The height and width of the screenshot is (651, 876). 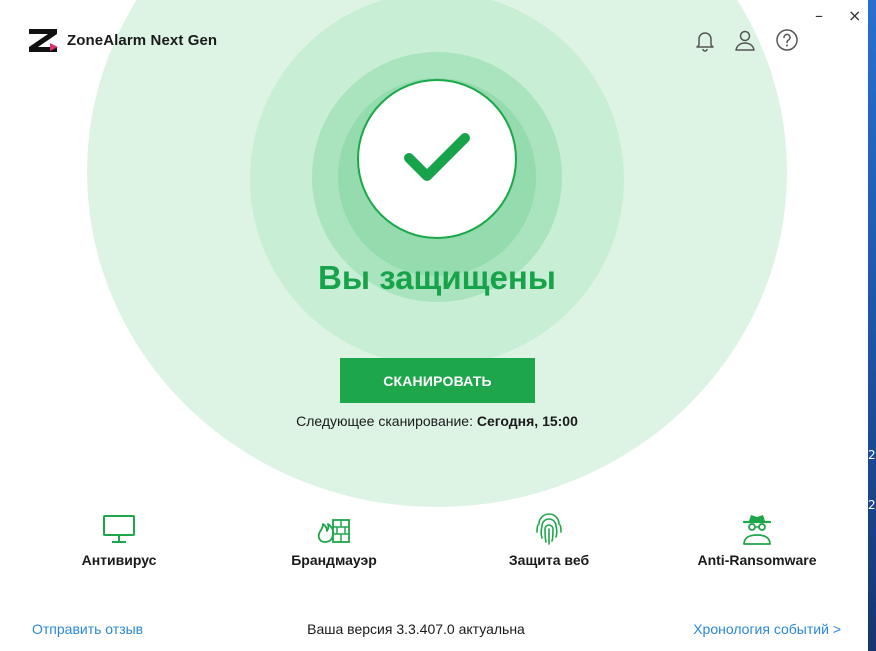 What do you see at coordinates (819, 16) in the screenshot?
I see `minimize-button: –` at bounding box center [819, 16].